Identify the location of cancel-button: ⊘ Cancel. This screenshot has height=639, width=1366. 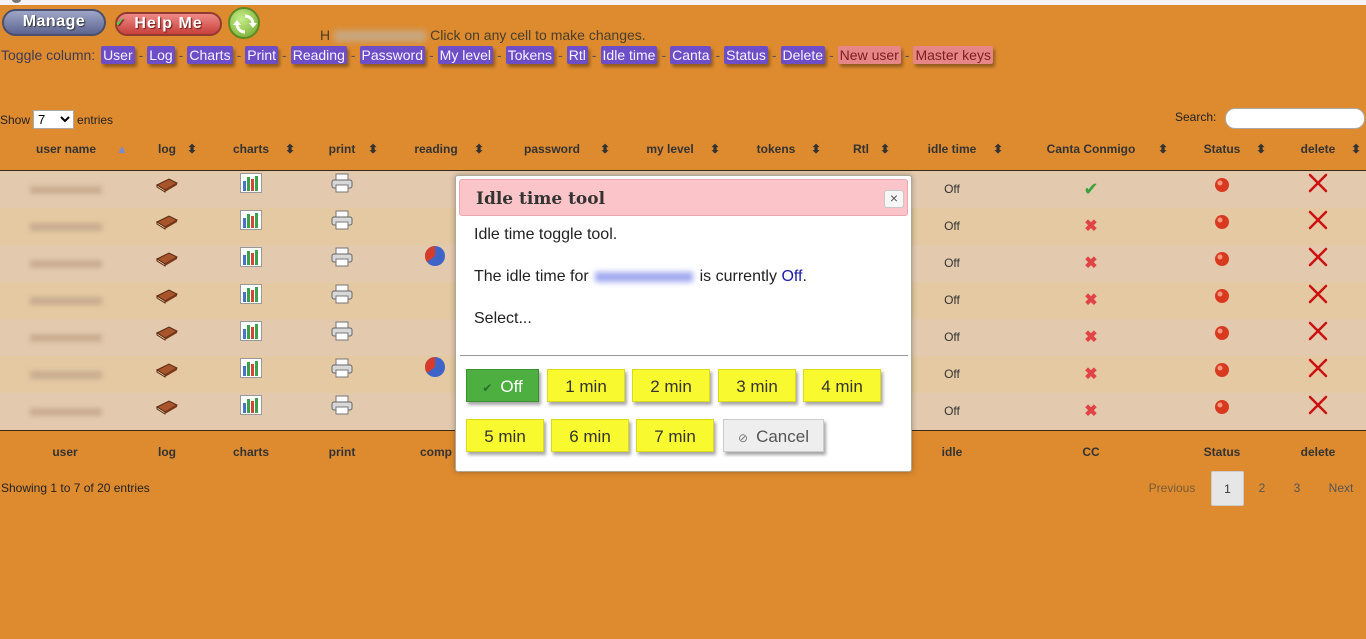
(773, 435).